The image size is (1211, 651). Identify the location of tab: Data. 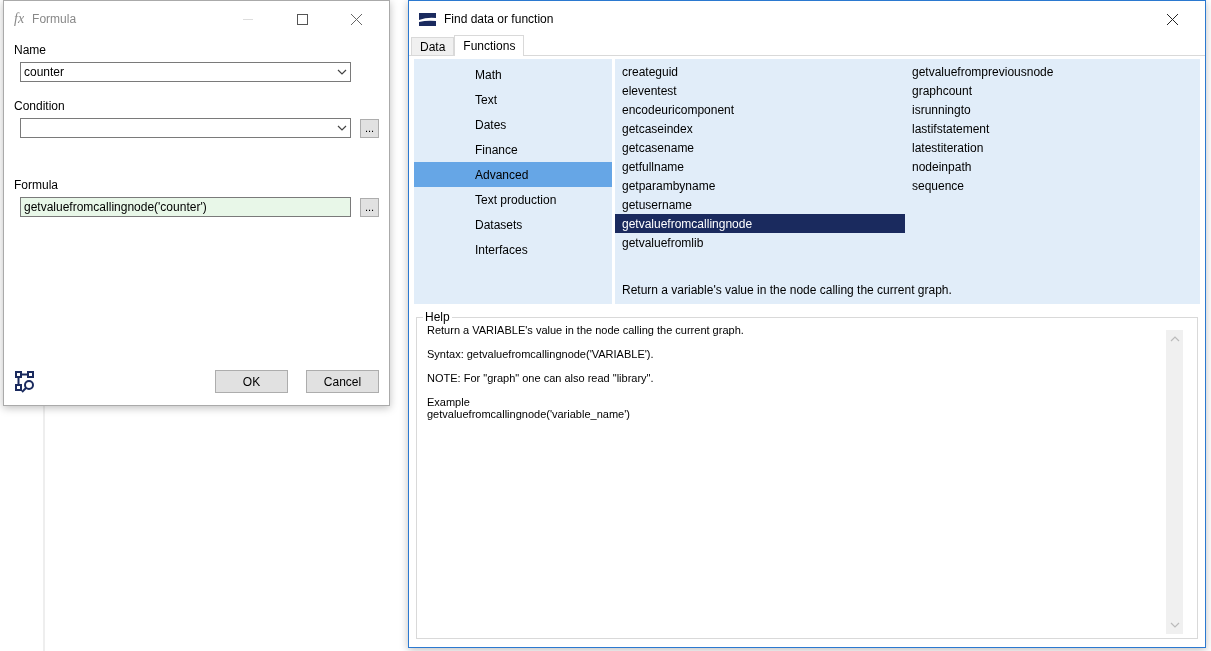
(433, 46).